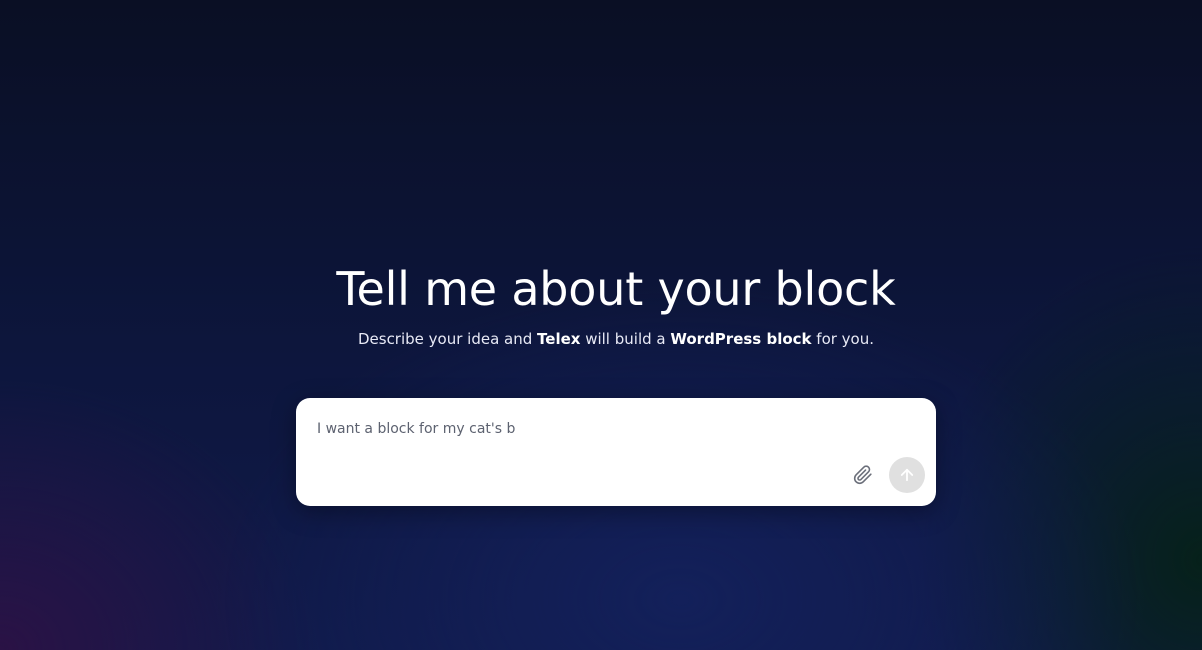 This screenshot has height=650, width=1202. I want to click on product-name: WordPress block, so click(741, 339).